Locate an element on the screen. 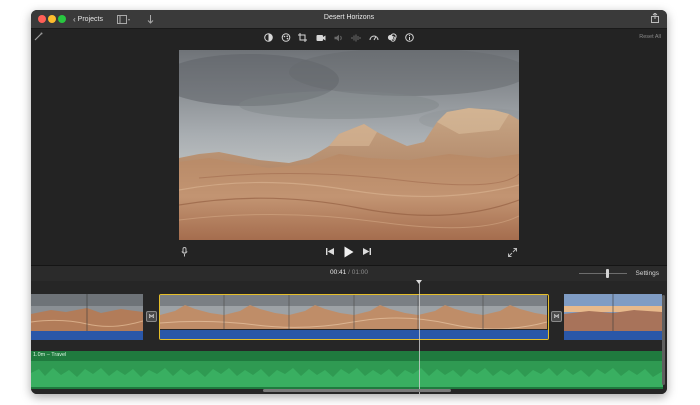  maximize-window-button is located at coordinates (62, 19).